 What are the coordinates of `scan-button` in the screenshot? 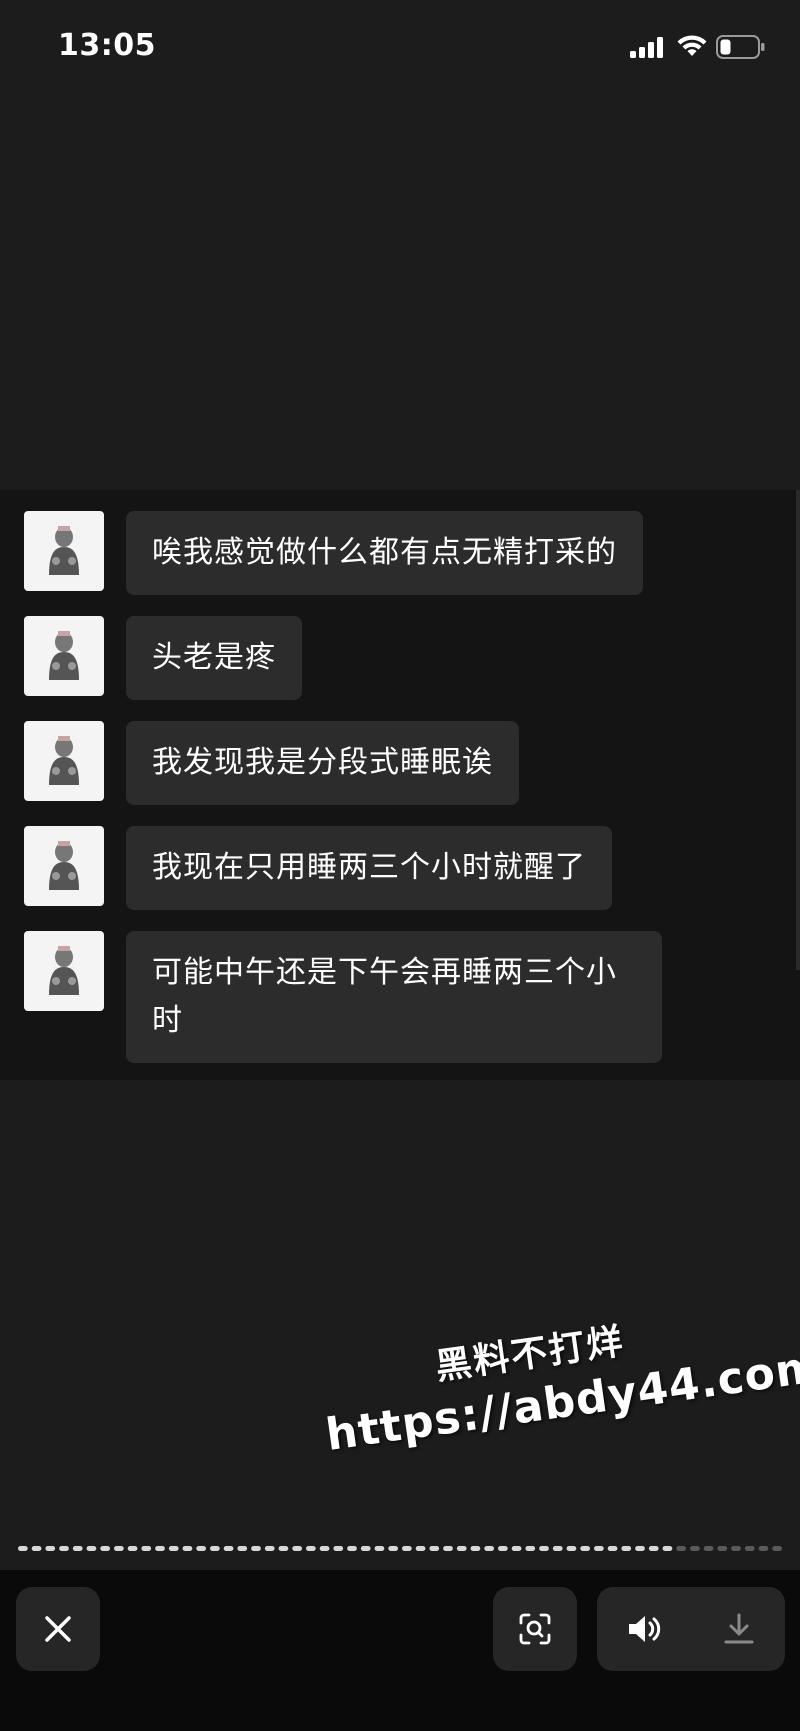 It's located at (535, 1629).